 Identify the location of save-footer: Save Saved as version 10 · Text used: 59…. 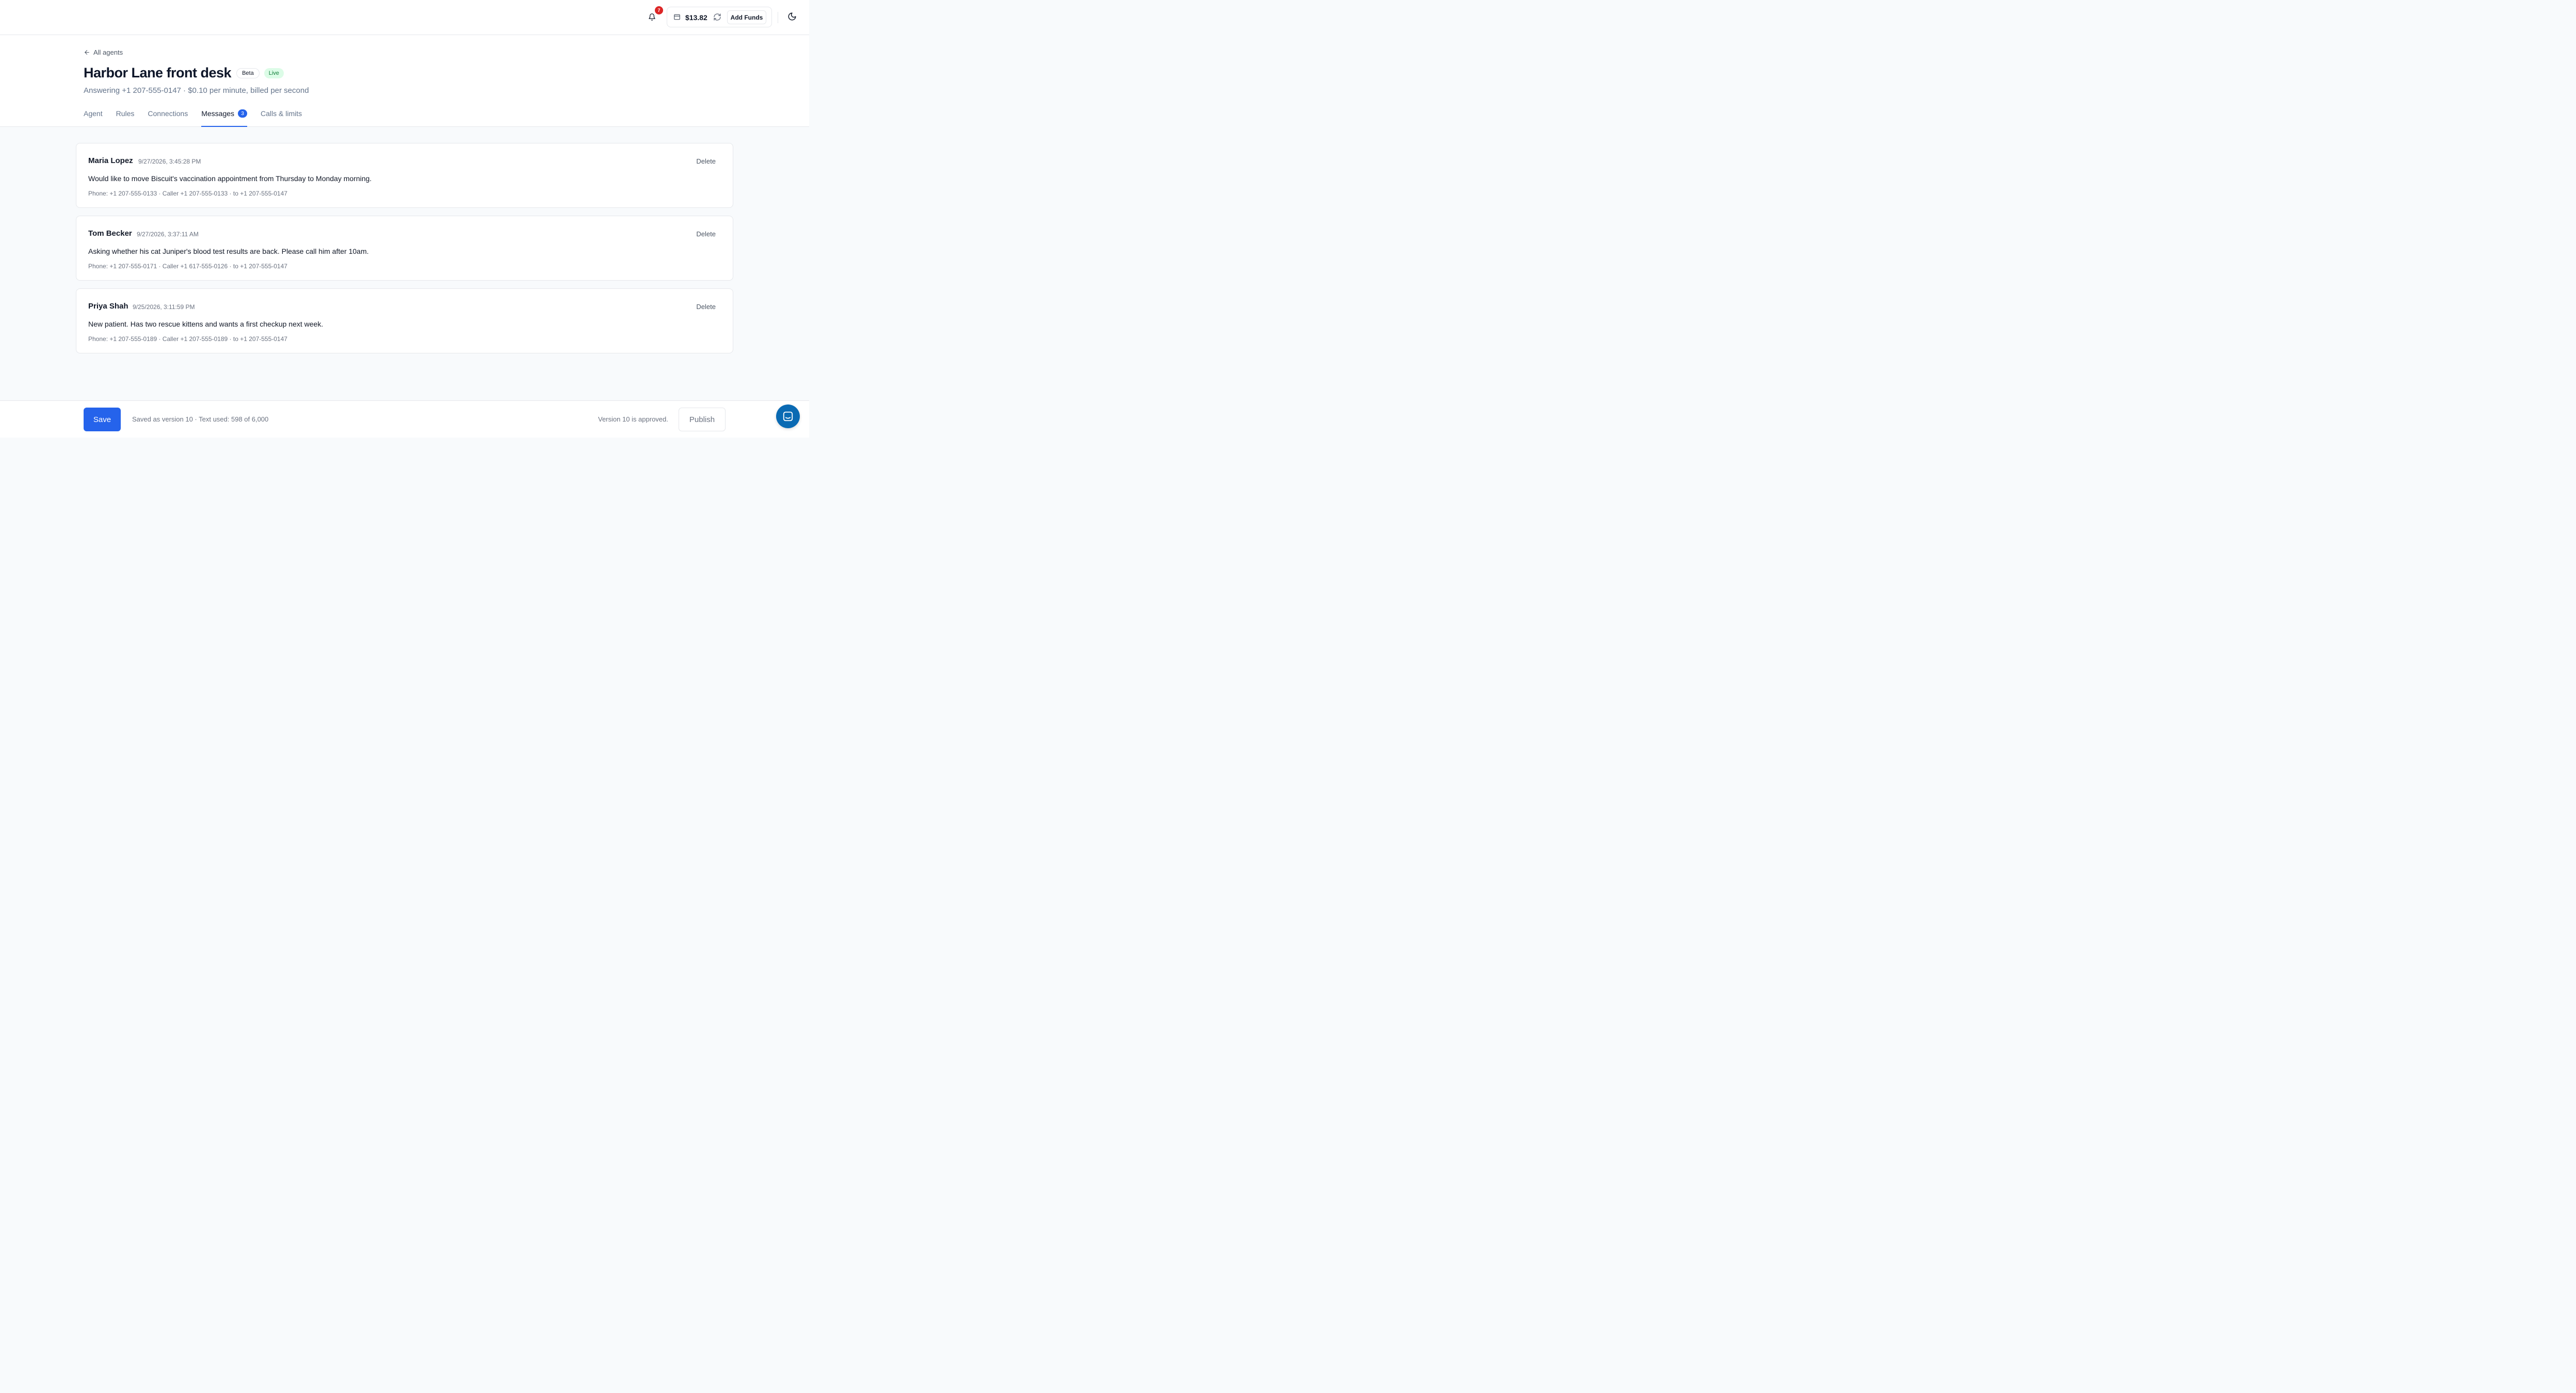
(405, 419).